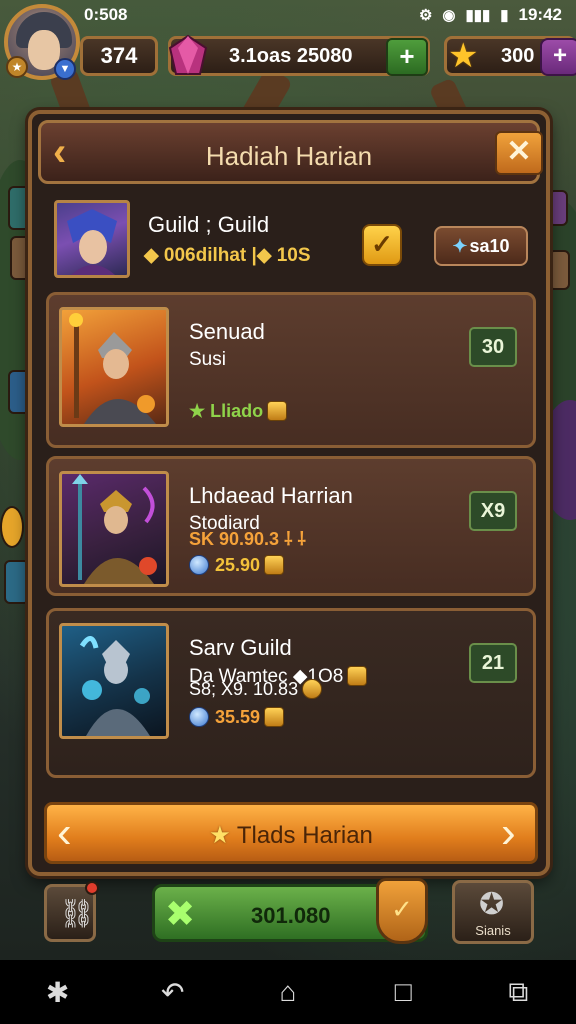 The width and height of the screenshot is (576, 1024). Describe the element at coordinates (238, 411) in the screenshot. I see `reward-stat: ★ Lliado` at that location.